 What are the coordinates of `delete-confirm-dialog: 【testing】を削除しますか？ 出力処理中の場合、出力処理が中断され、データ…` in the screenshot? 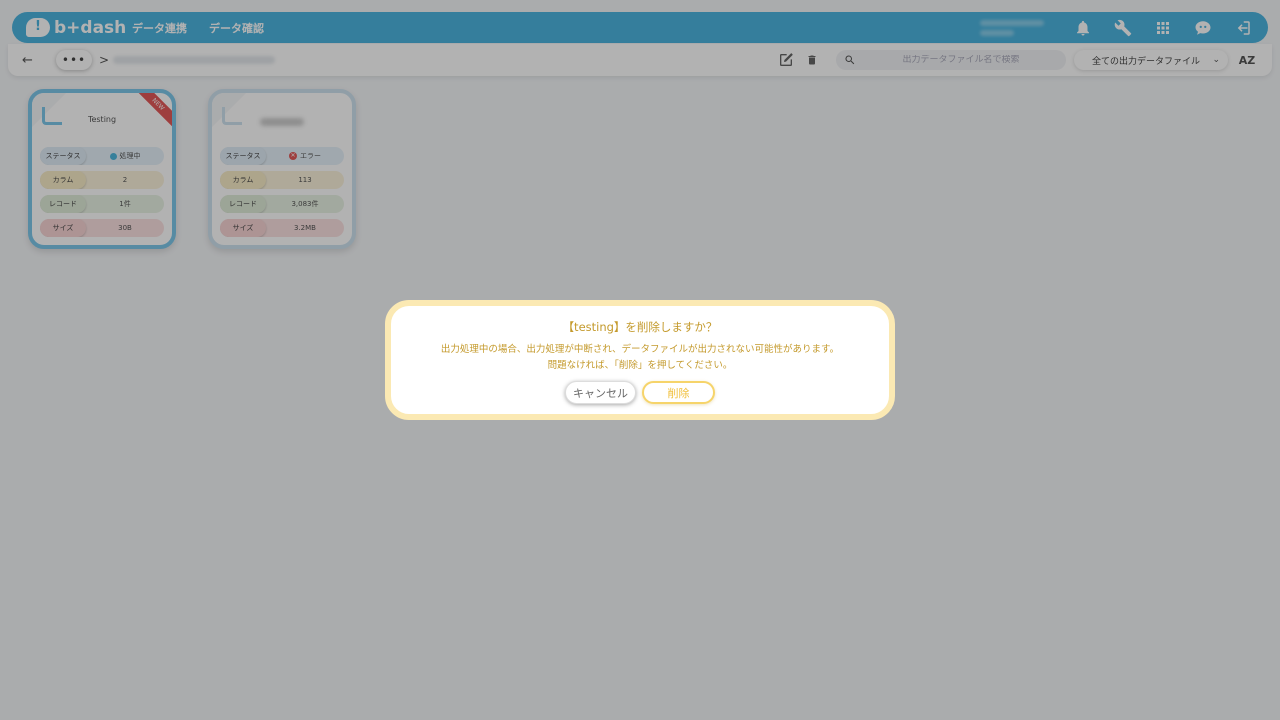 It's located at (640, 360).